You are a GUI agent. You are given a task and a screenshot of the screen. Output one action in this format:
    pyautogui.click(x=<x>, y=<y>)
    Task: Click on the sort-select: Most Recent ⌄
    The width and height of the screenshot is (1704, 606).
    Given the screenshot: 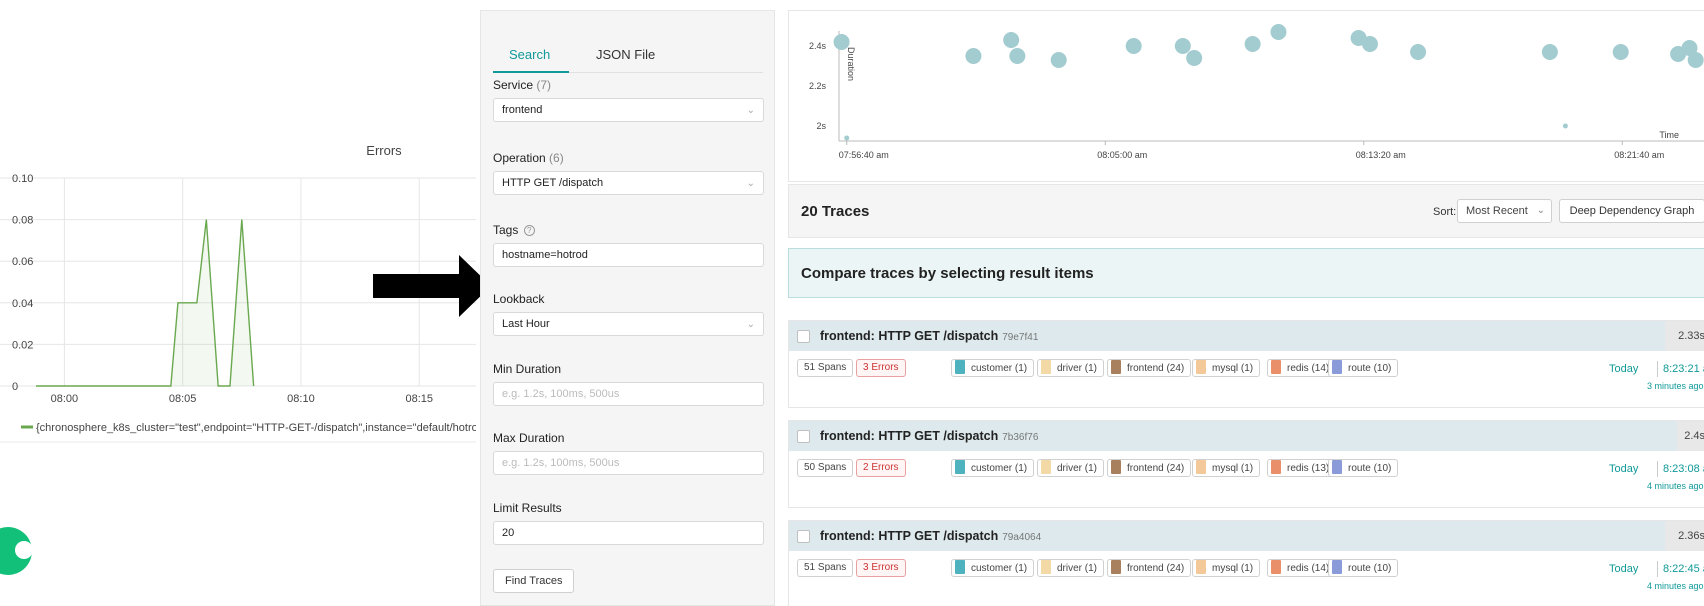 What is the action you would take?
    pyautogui.click(x=1504, y=211)
    